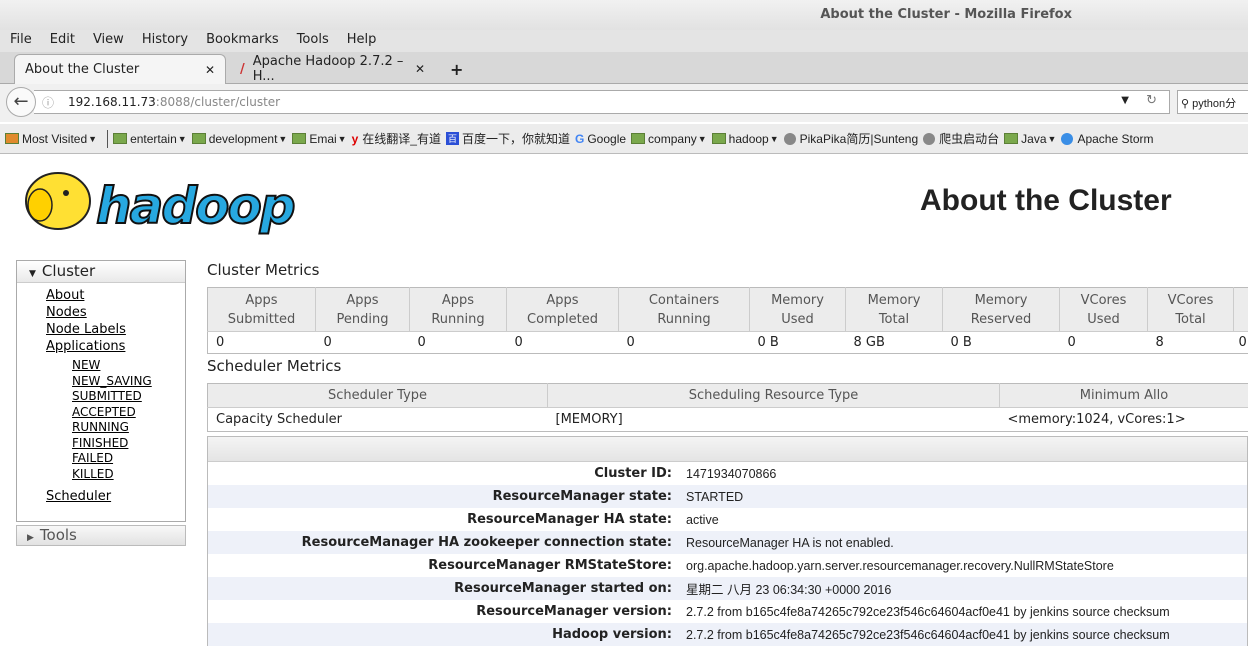 This screenshot has width=1248, height=651. What do you see at coordinates (1096, 419) in the screenshot?
I see `minimum-allocation-value: <memory:1024, vCores:1>` at bounding box center [1096, 419].